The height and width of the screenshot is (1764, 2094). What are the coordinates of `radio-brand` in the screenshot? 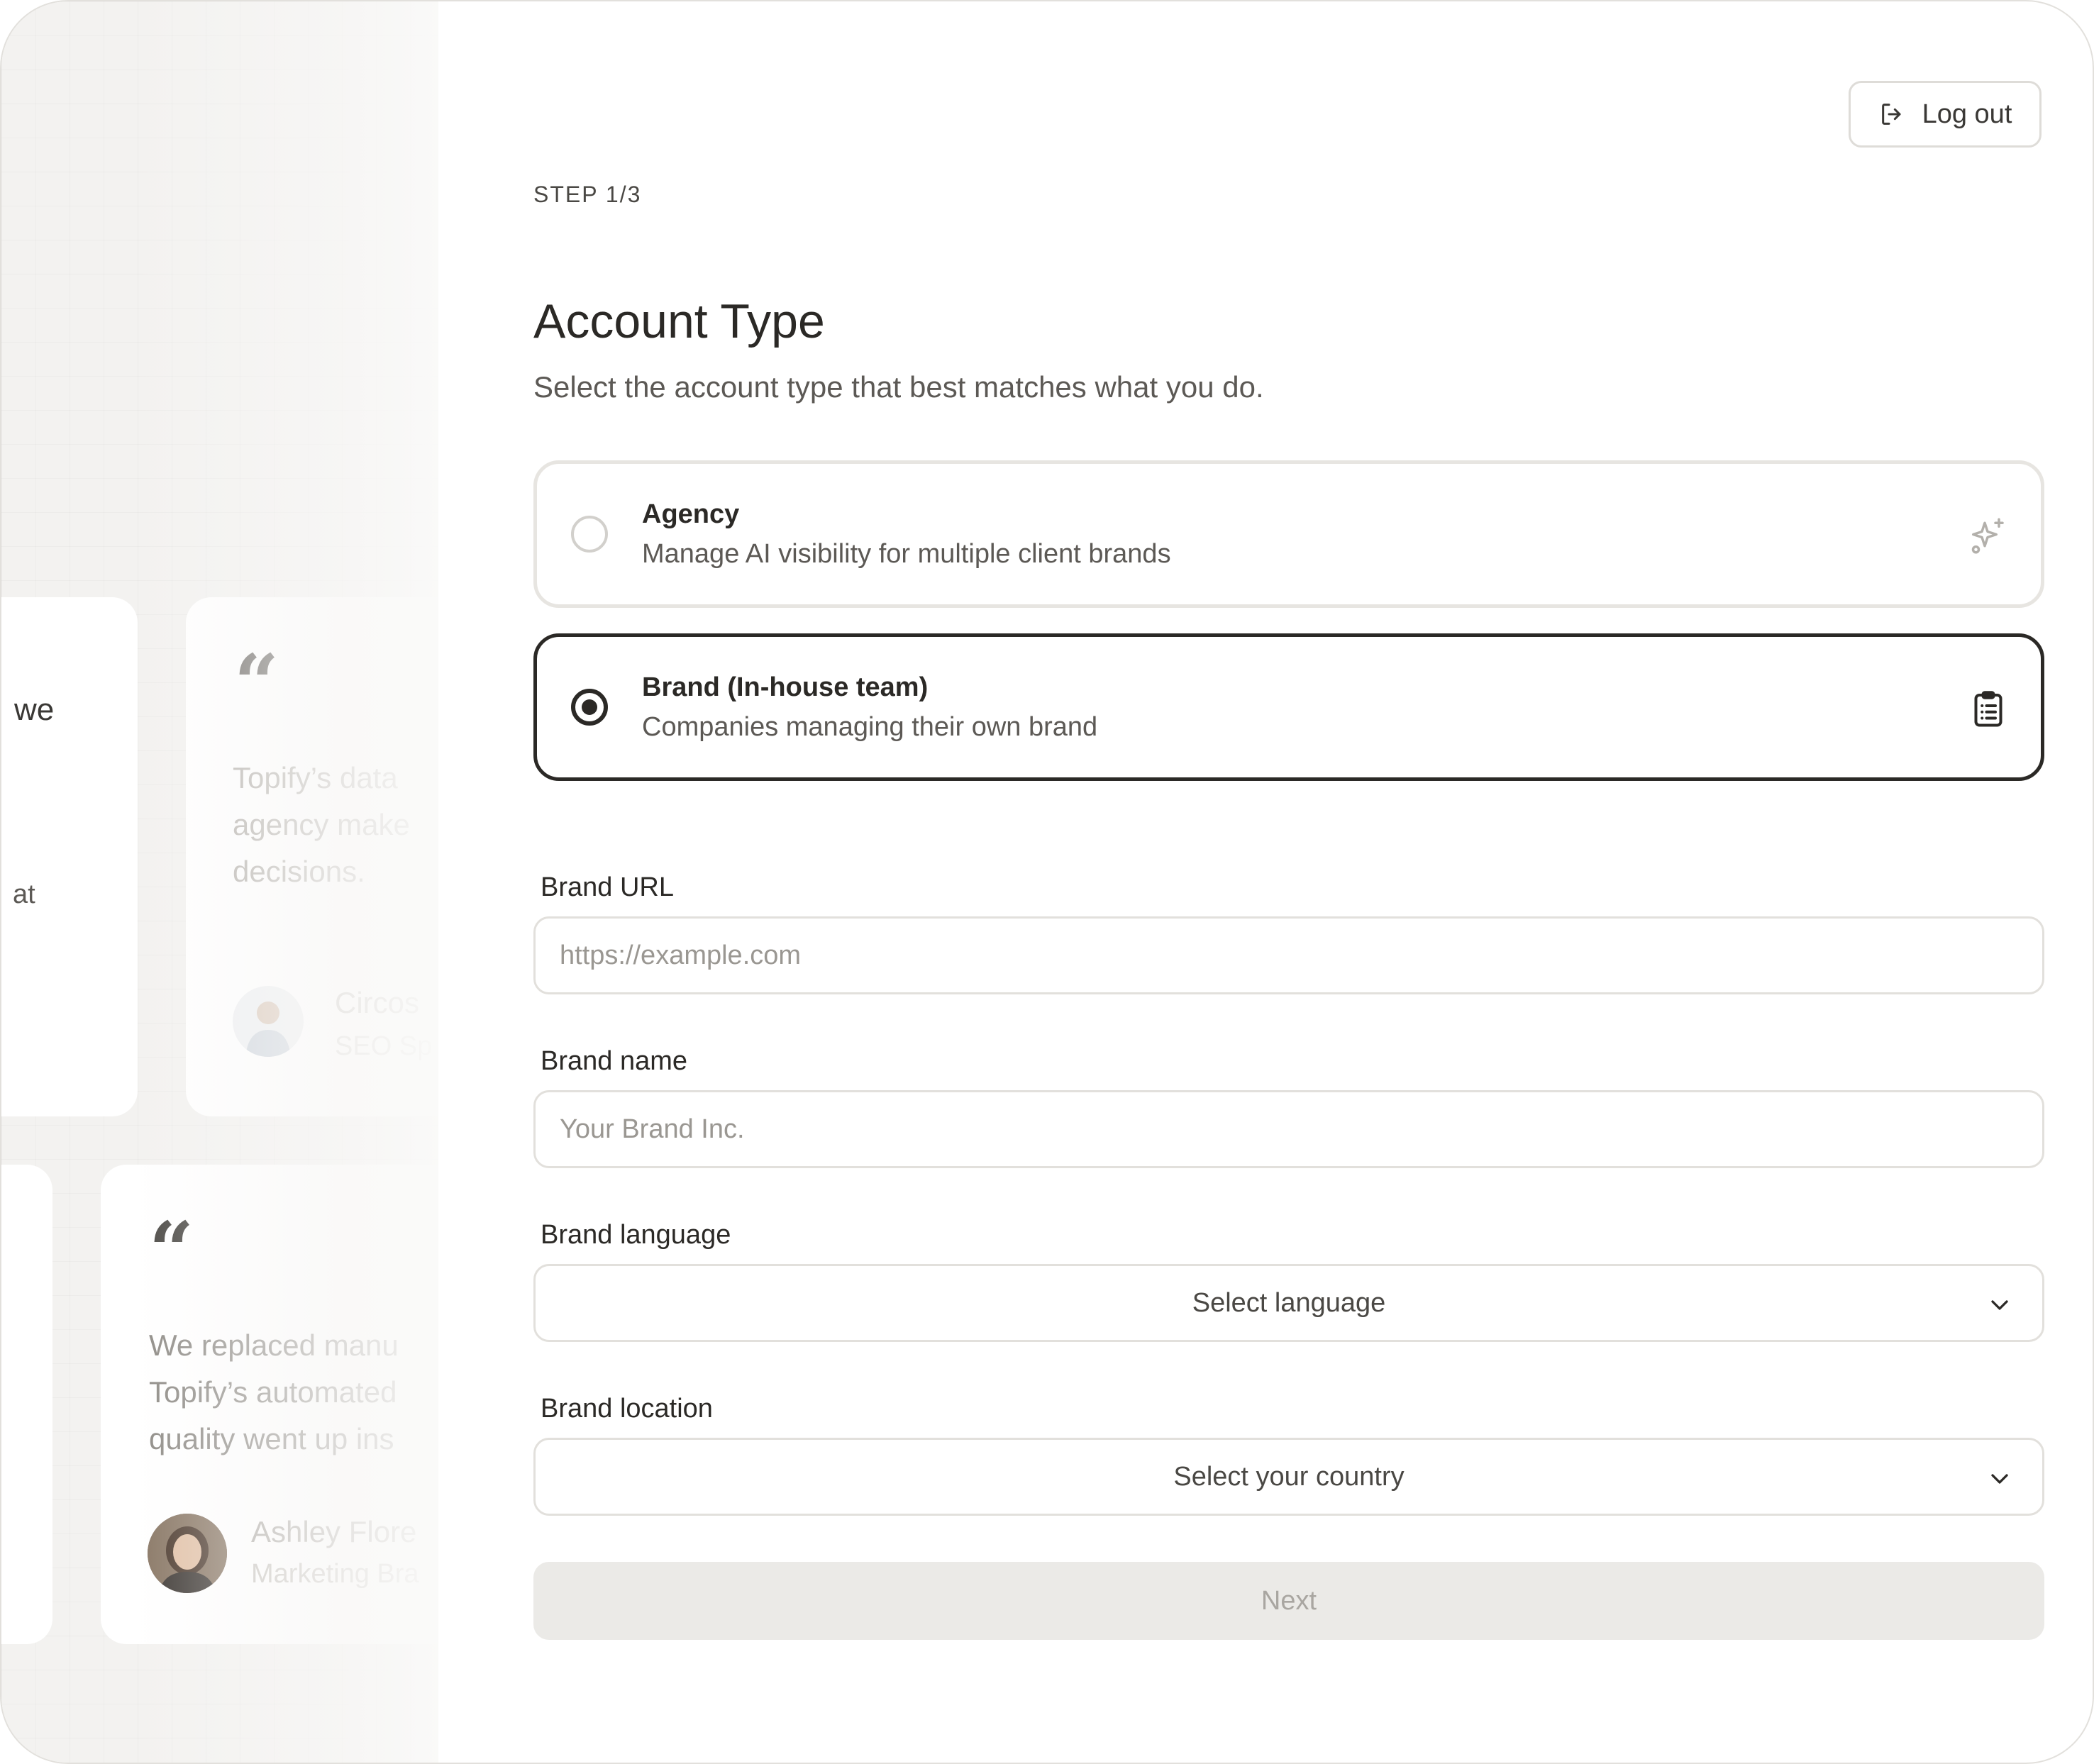 It's located at (589, 708).